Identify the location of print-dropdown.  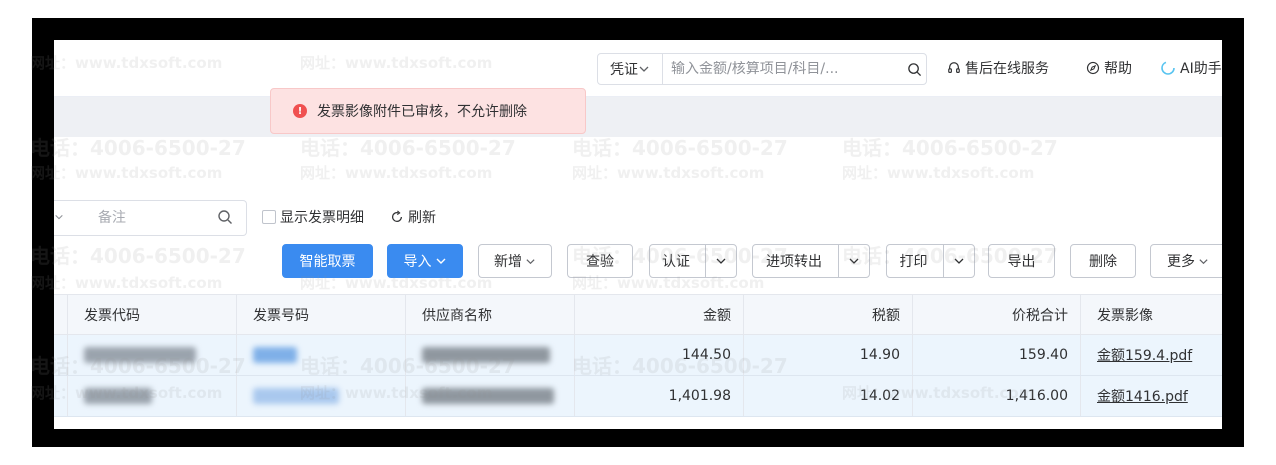
(958, 261).